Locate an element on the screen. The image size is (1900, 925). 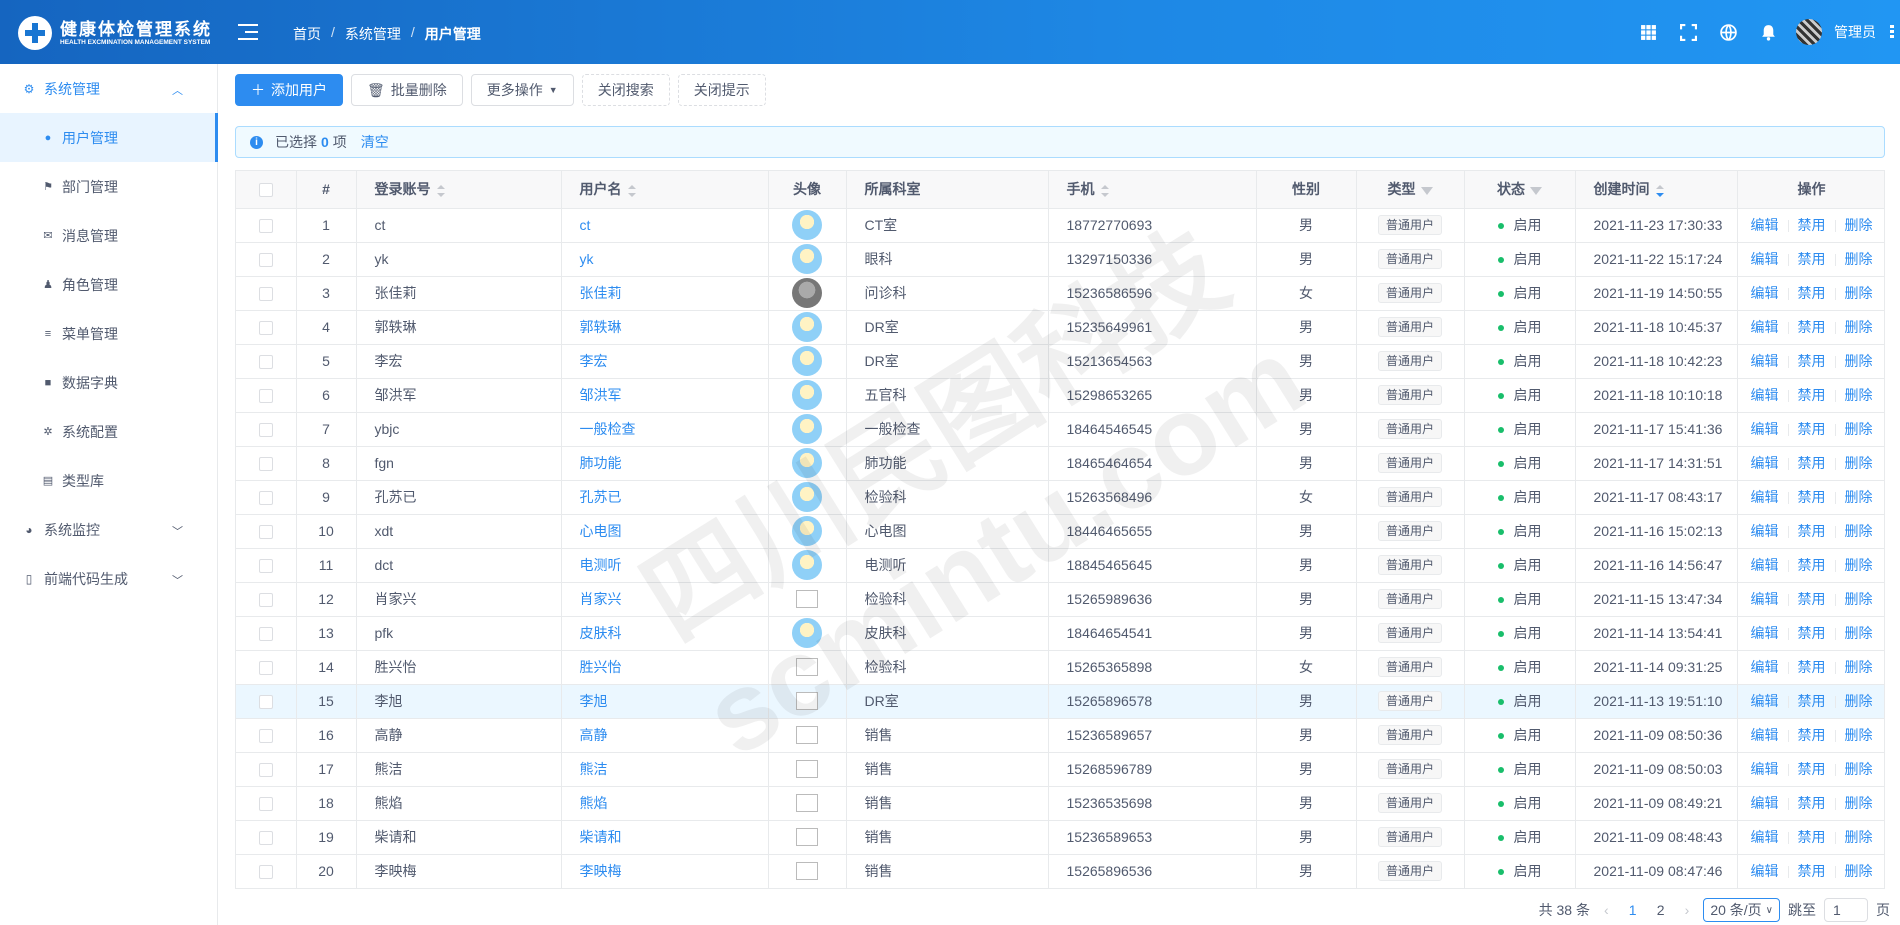
sidebar-item-type-library: ▤ 类型库 is located at coordinates (108, 480).